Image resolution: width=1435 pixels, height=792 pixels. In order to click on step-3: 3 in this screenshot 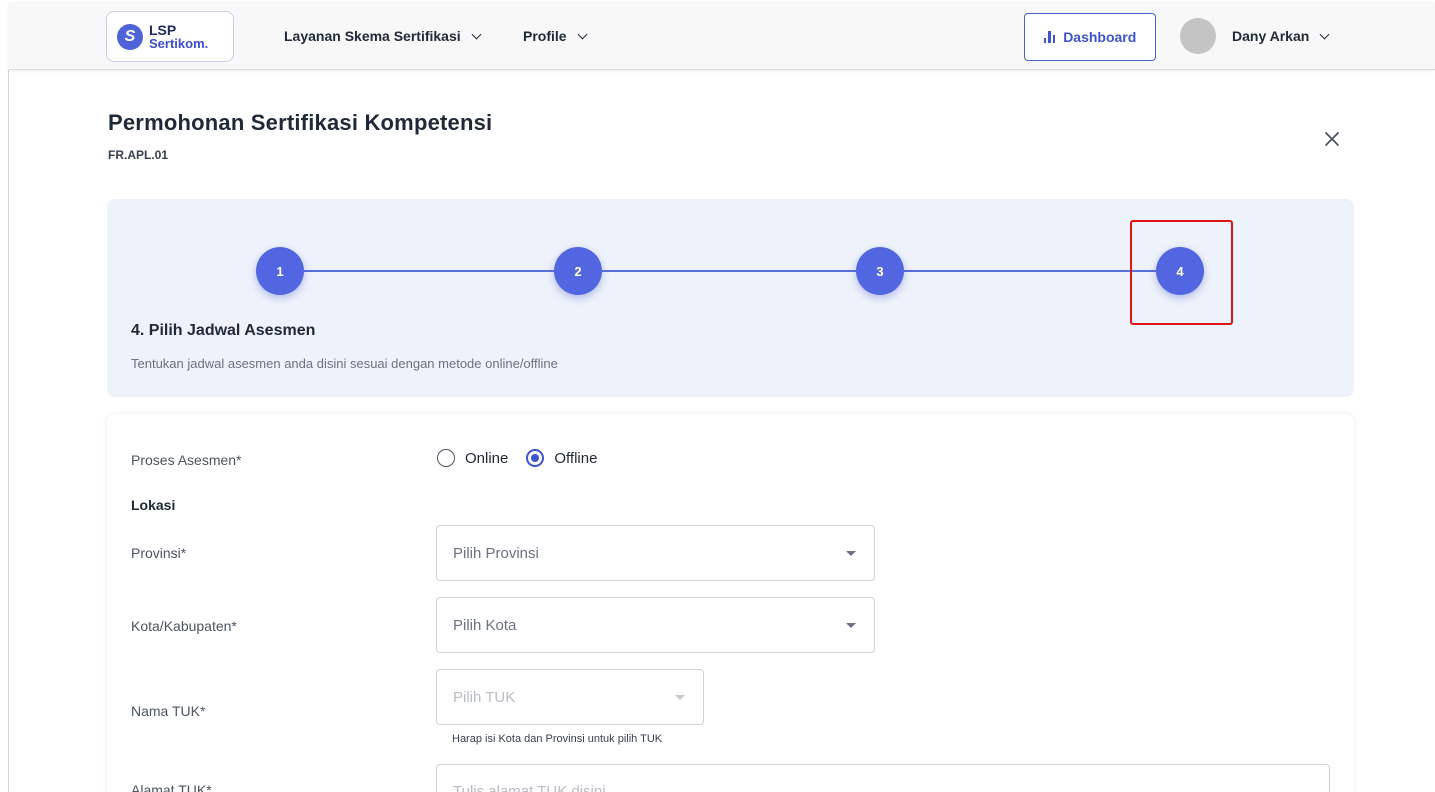, I will do `click(880, 271)`.